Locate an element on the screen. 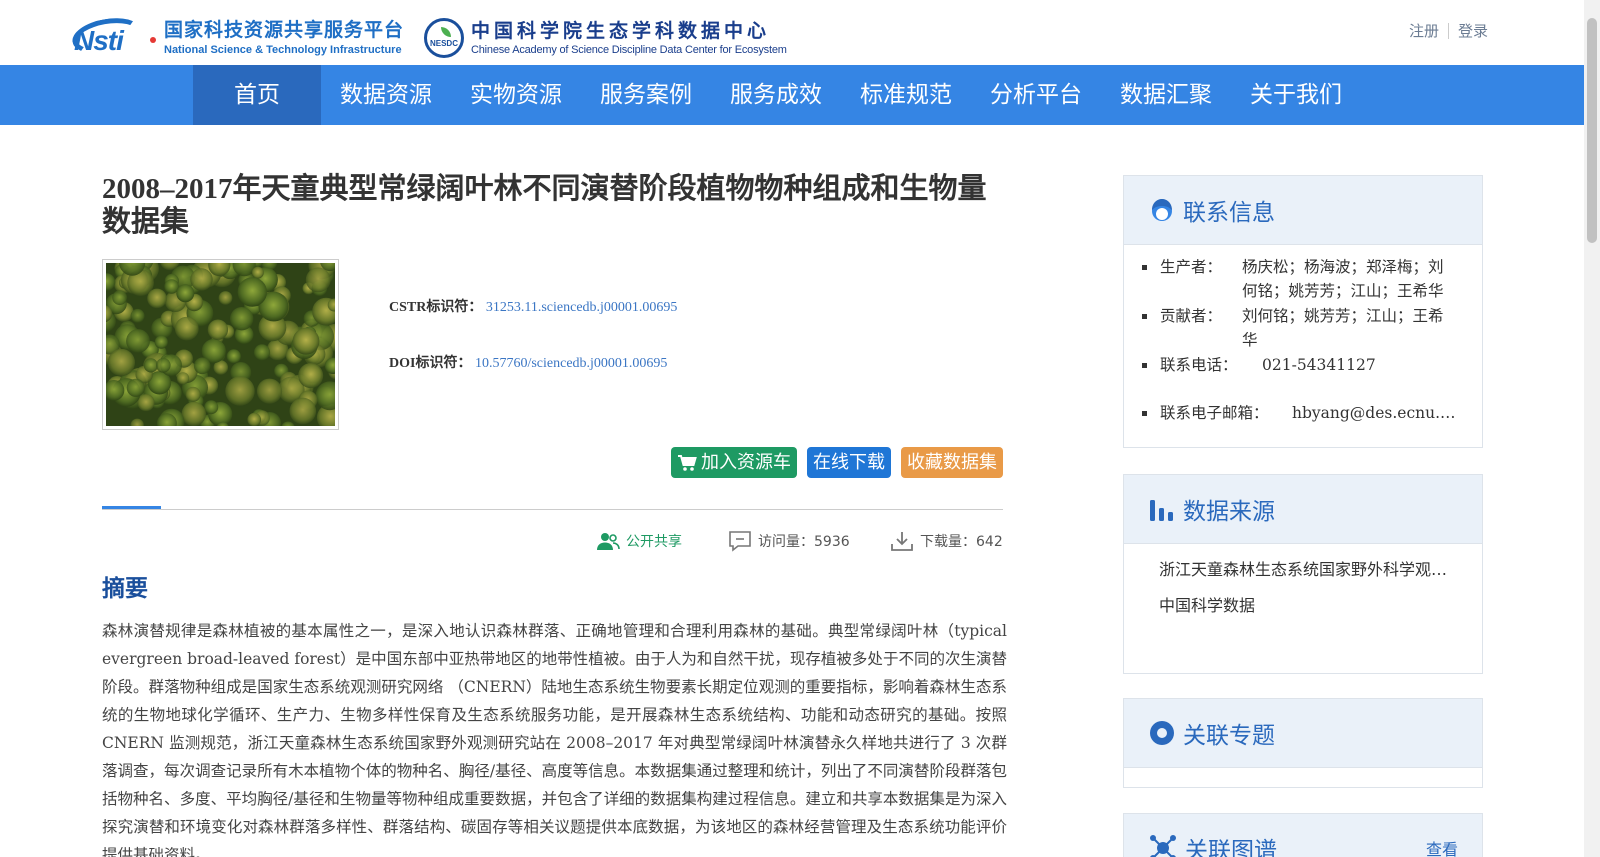 This screenshot has height=857, width=1600. phone-item: 联系电话： 021-54341127 is located at coordinates (1300, 365).